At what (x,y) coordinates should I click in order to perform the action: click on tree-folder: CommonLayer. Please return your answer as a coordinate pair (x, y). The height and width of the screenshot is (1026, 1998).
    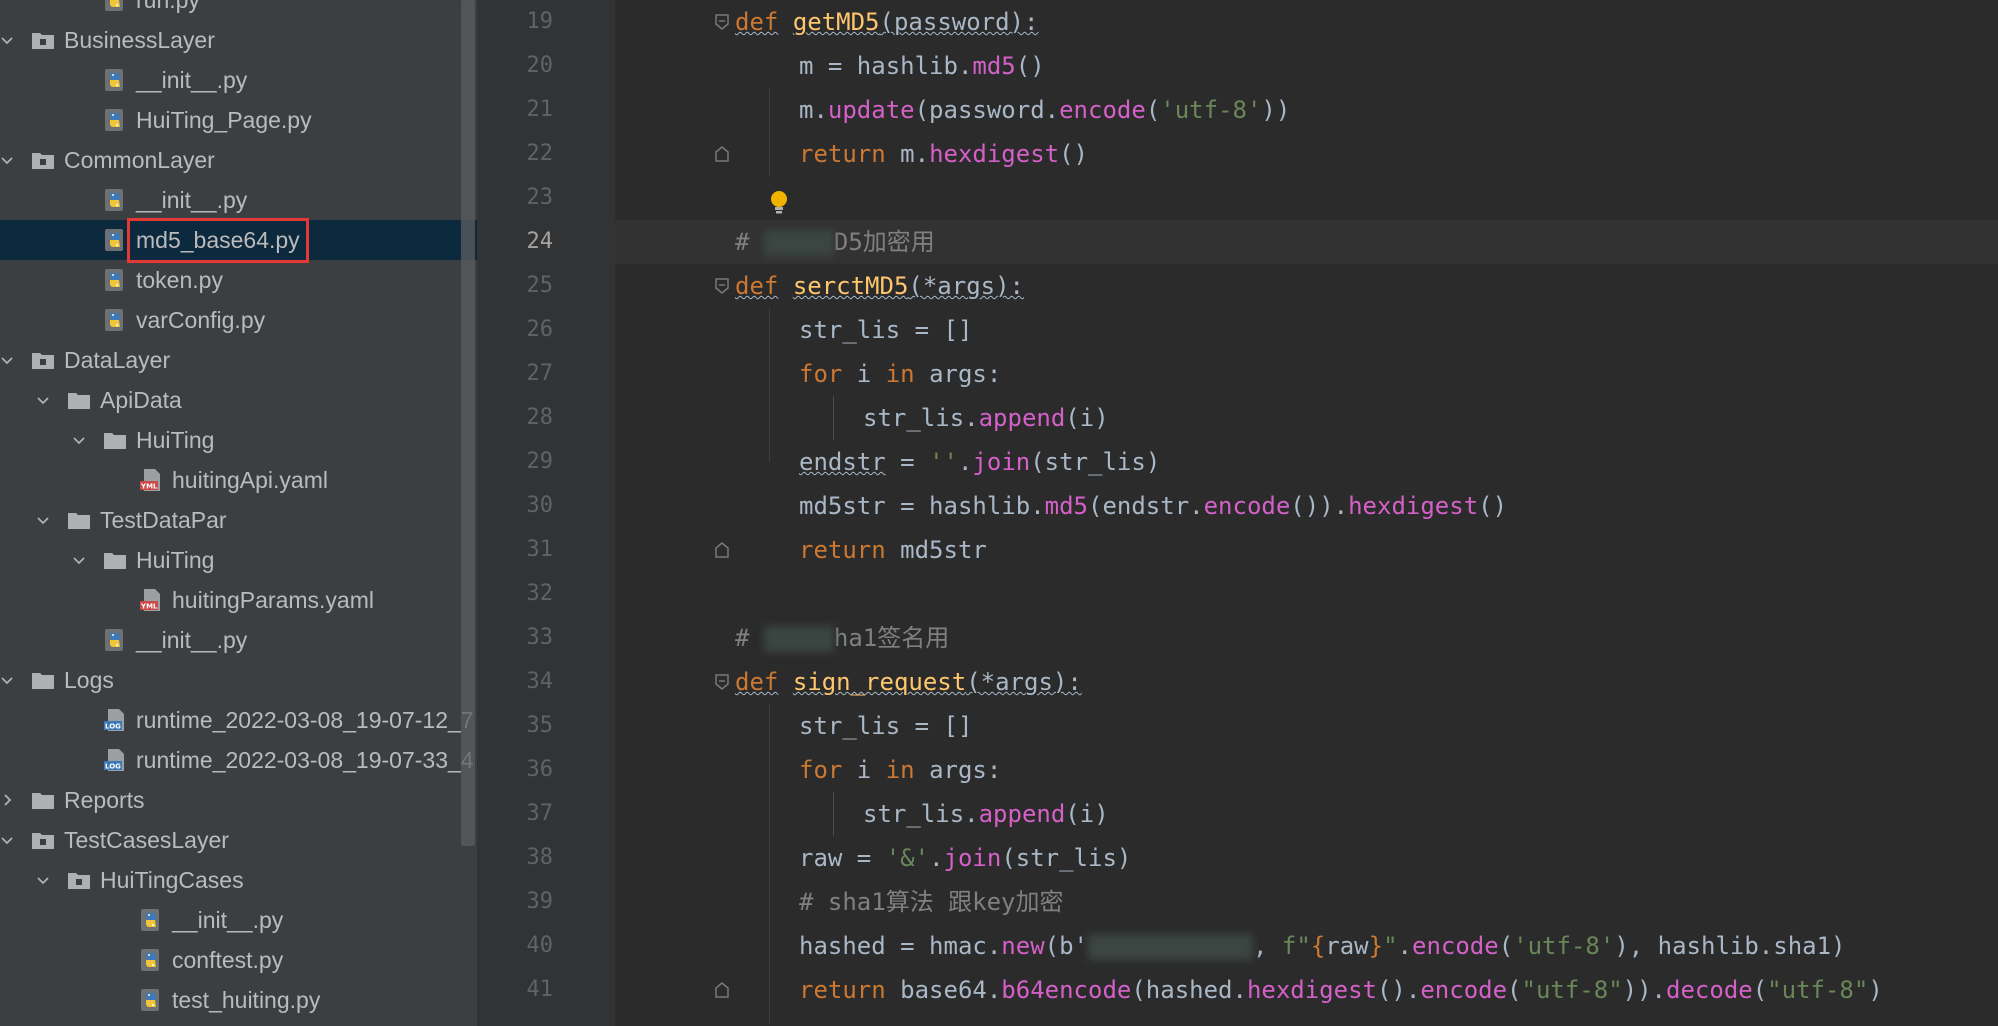
    Looking at the image, I should click on (238, 160).